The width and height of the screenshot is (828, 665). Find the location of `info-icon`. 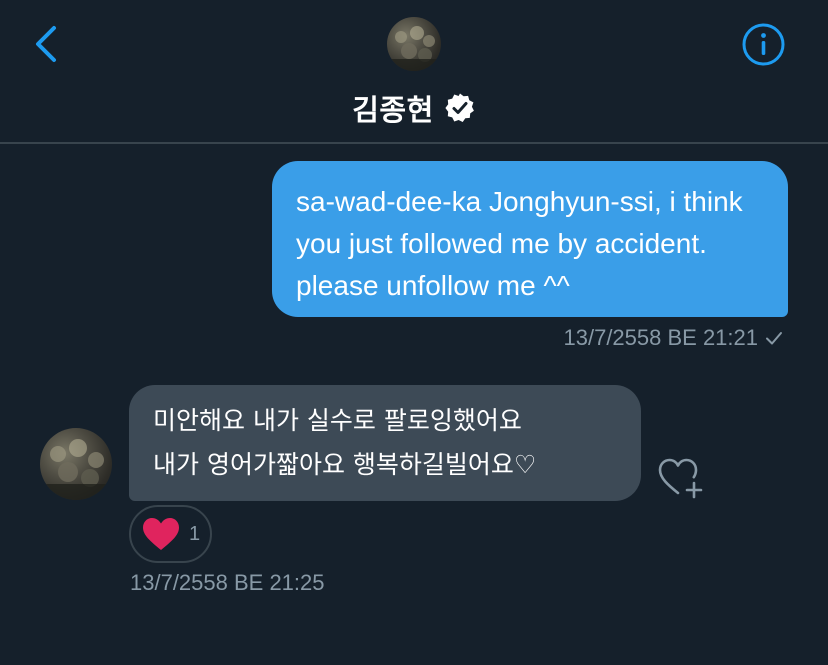

info-icon is located at coordinates (763, 44).